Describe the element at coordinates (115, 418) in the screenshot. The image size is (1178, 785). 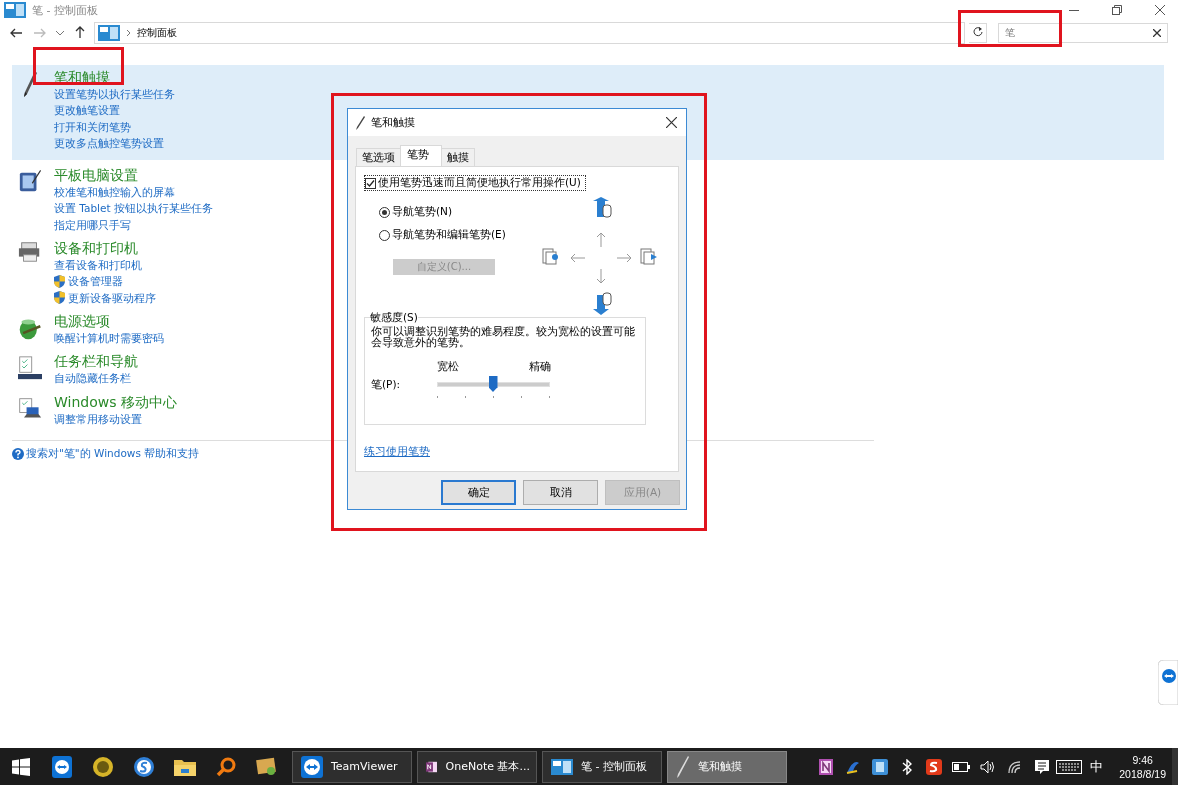
I see `task-link: 调整常用移动设置` at that location.